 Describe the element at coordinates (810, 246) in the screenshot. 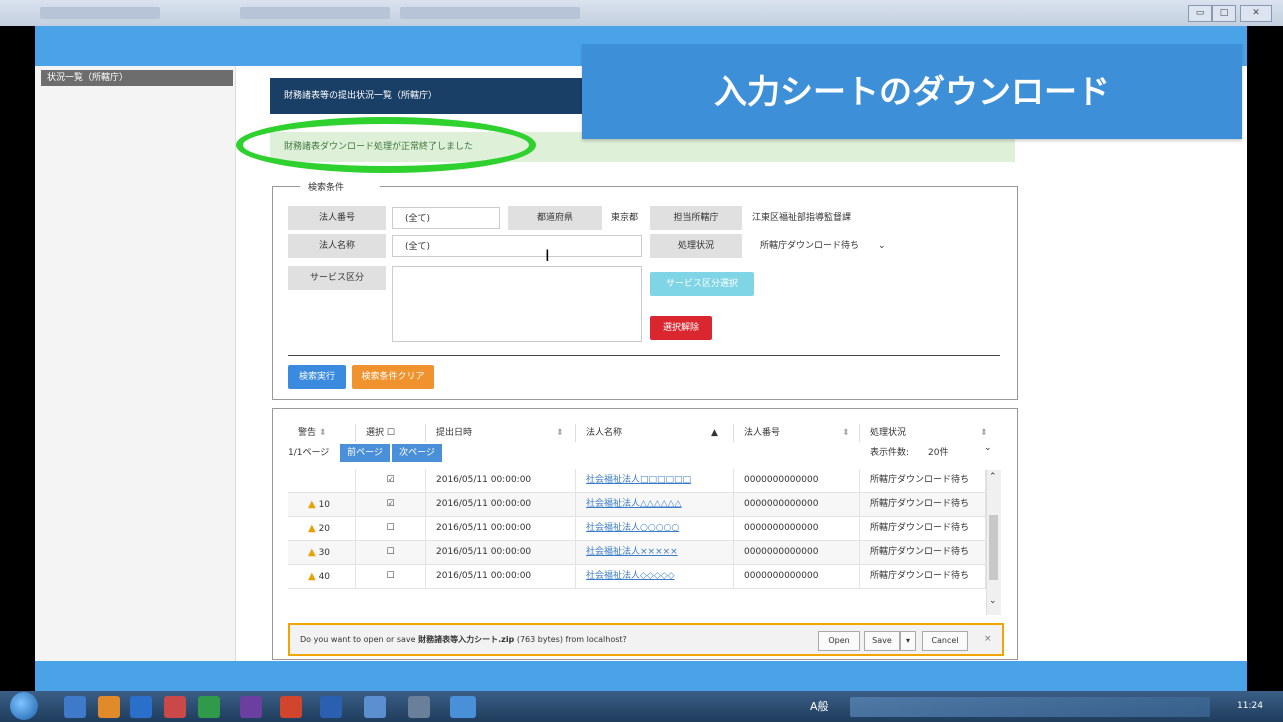

I see `status-select-value: 所轄庁ダウンロード待ち` at that location.